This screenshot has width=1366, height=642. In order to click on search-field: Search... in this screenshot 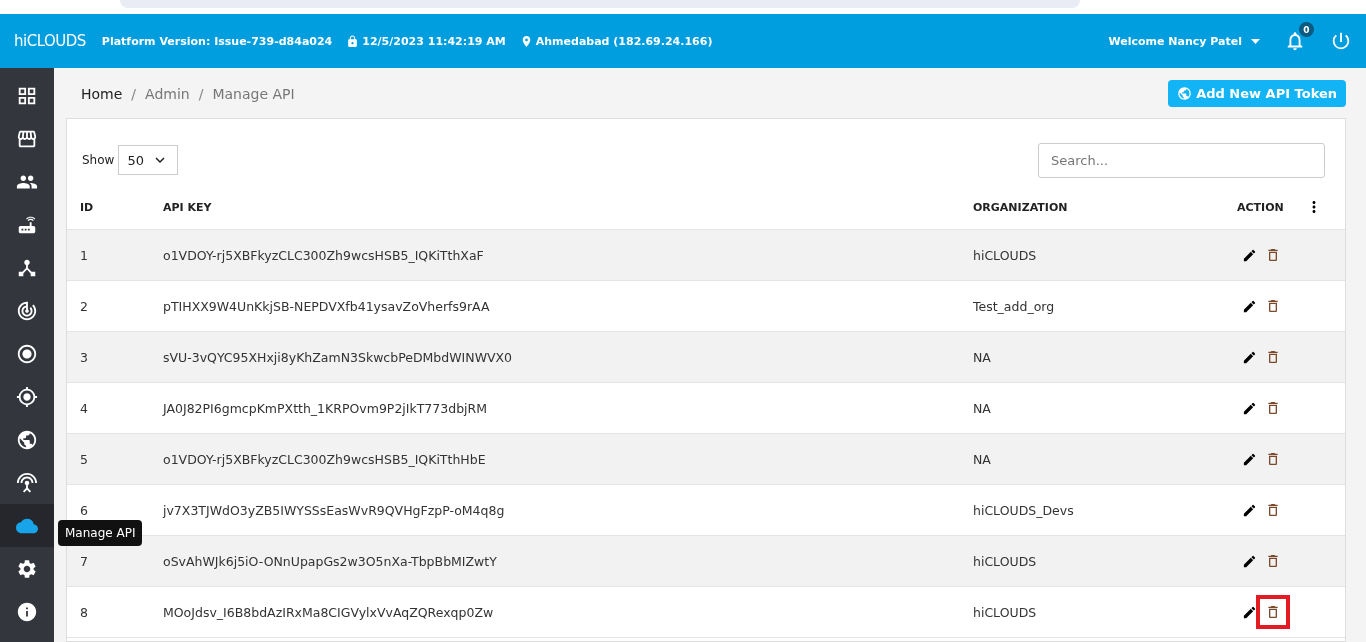, I will do `click(1181, 160)`.